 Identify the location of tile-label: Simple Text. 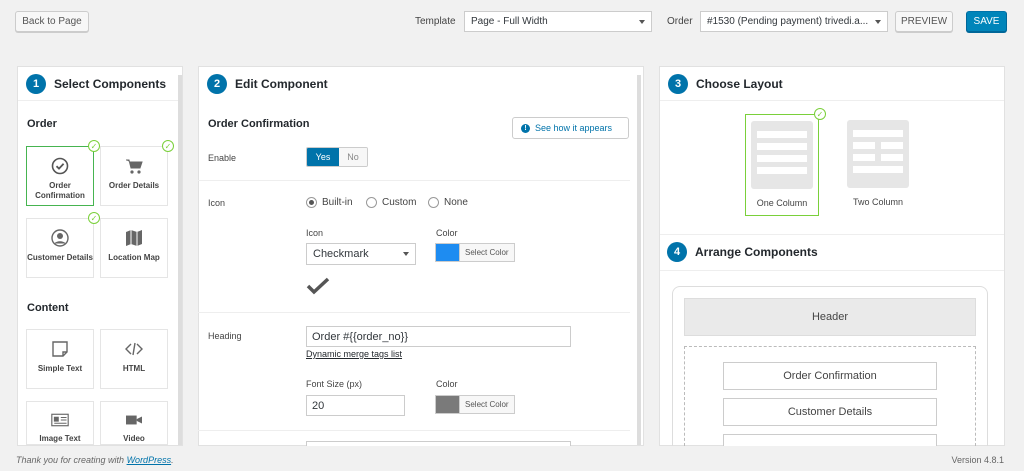
(60, 369).